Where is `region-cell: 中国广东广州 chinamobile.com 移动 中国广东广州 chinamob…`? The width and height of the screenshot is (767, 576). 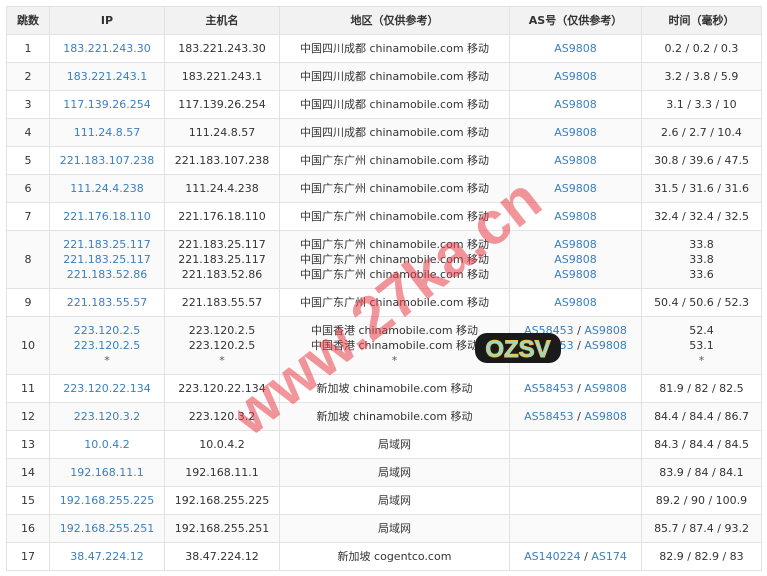 region-cell: 中国广东广州 chinamobile.com 移动 中国广东广州 chinamob… is located at coordinates (394, 259).